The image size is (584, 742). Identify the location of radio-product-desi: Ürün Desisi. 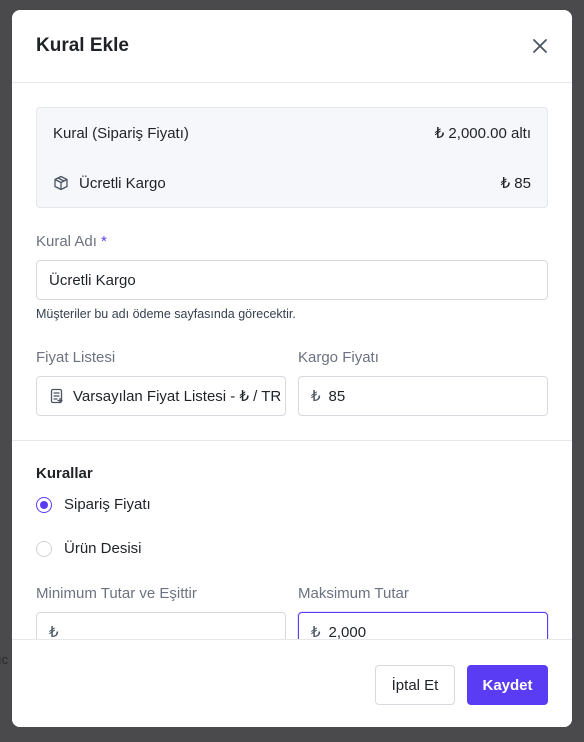
(89, 548).